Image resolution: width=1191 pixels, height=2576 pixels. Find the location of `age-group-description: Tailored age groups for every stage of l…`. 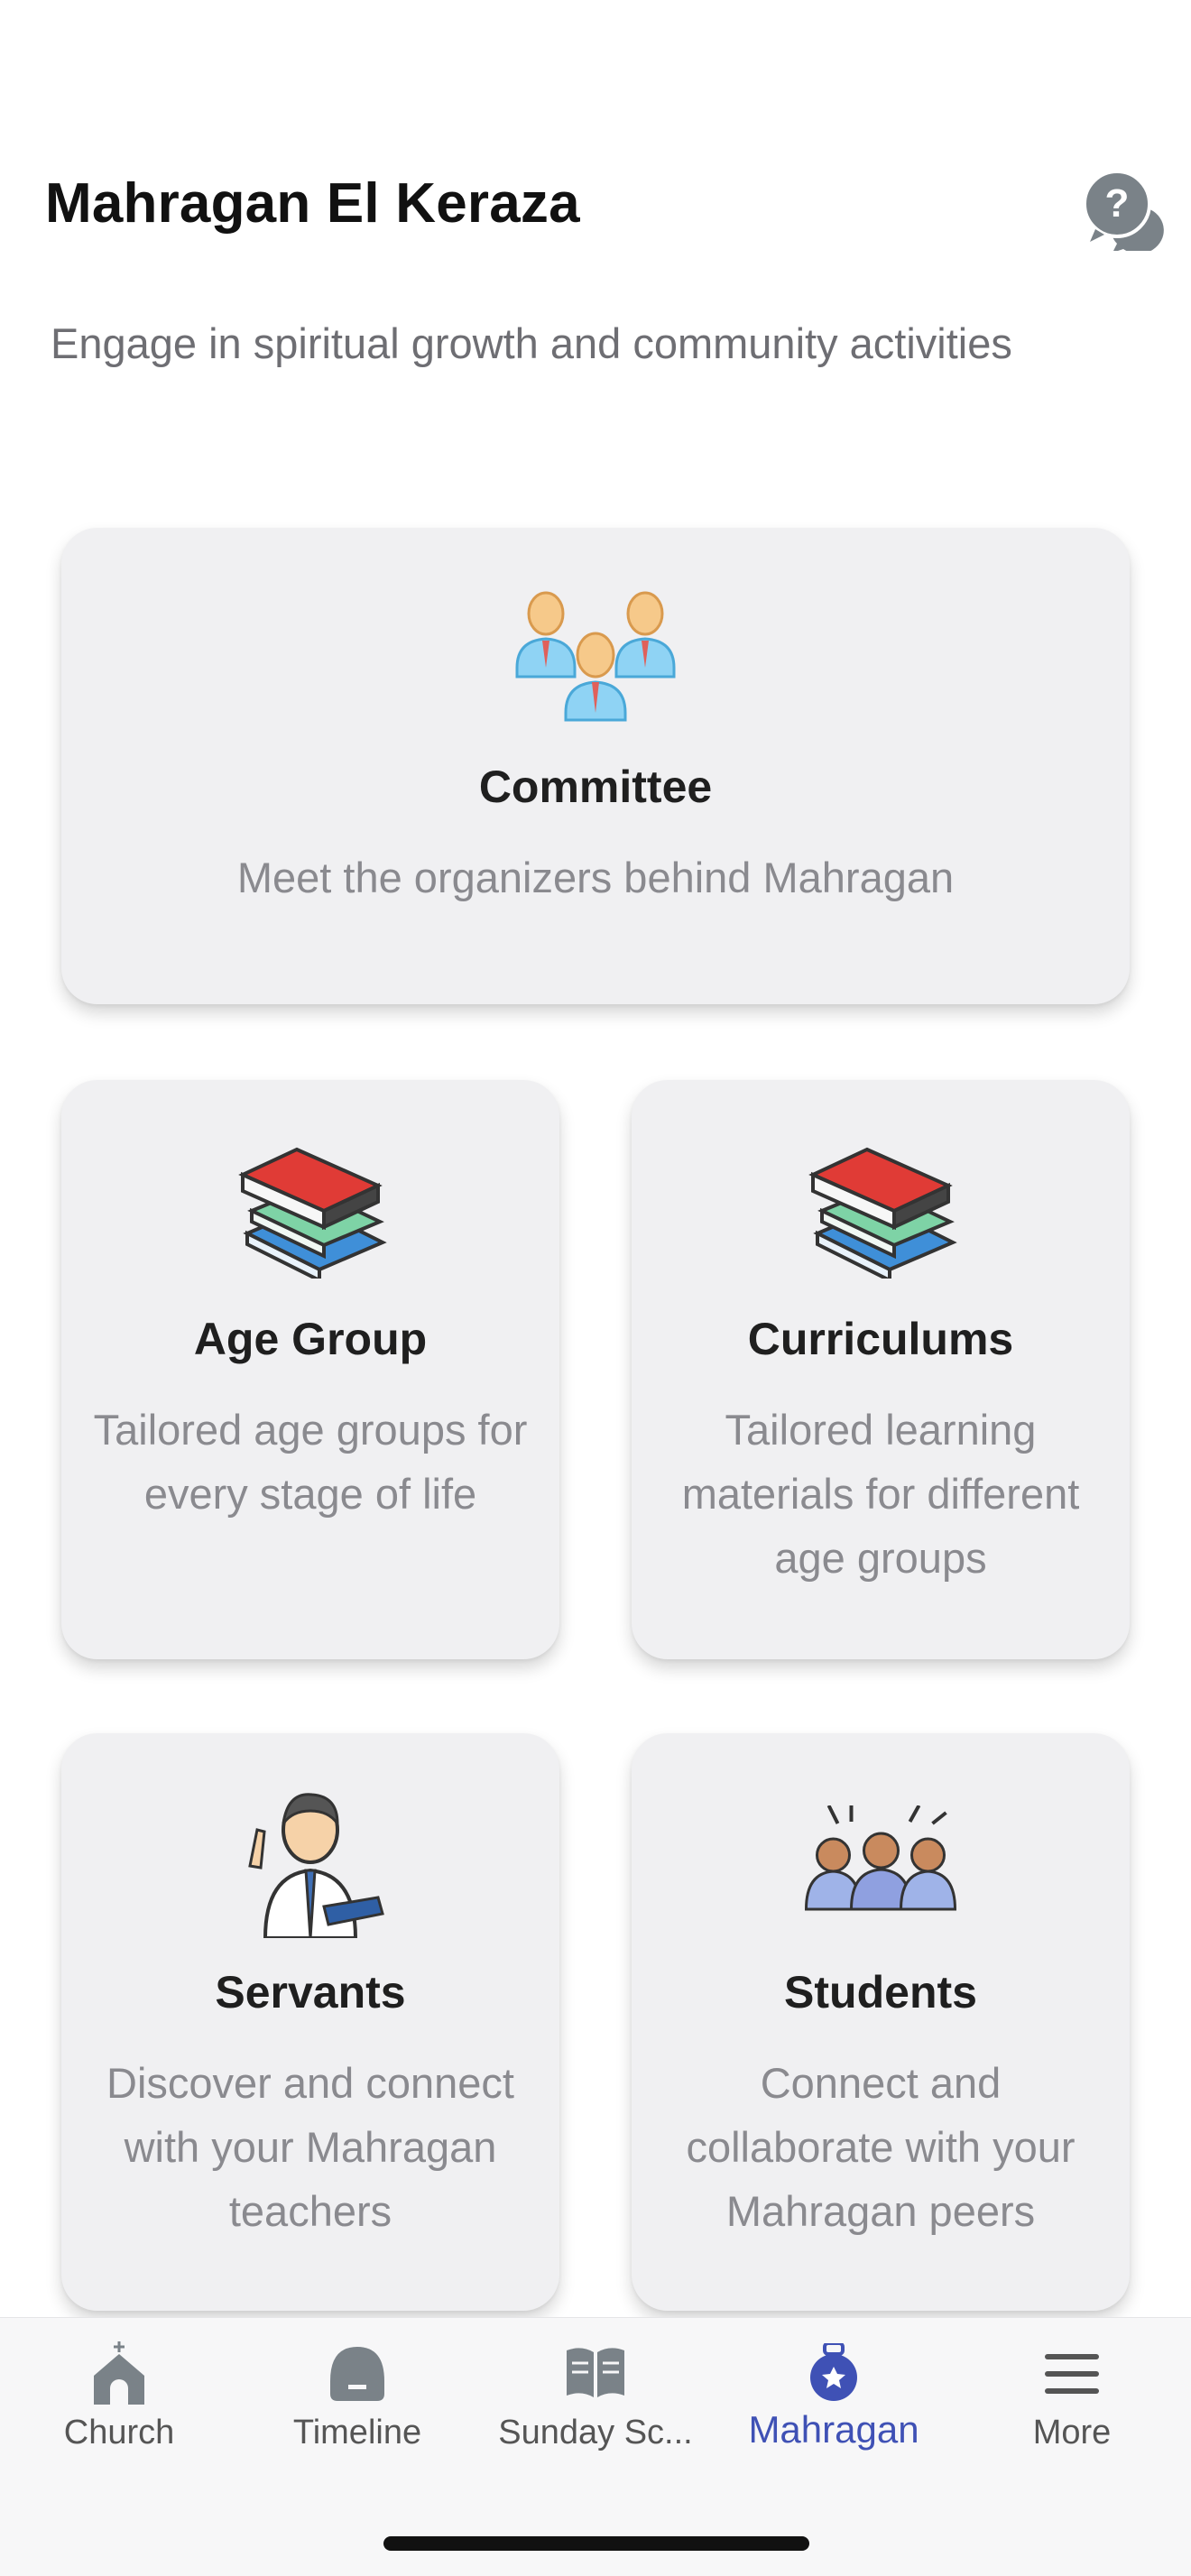

age-group-description: Tailored age groups for every stage of l… is located at coordinates (310, 1462).